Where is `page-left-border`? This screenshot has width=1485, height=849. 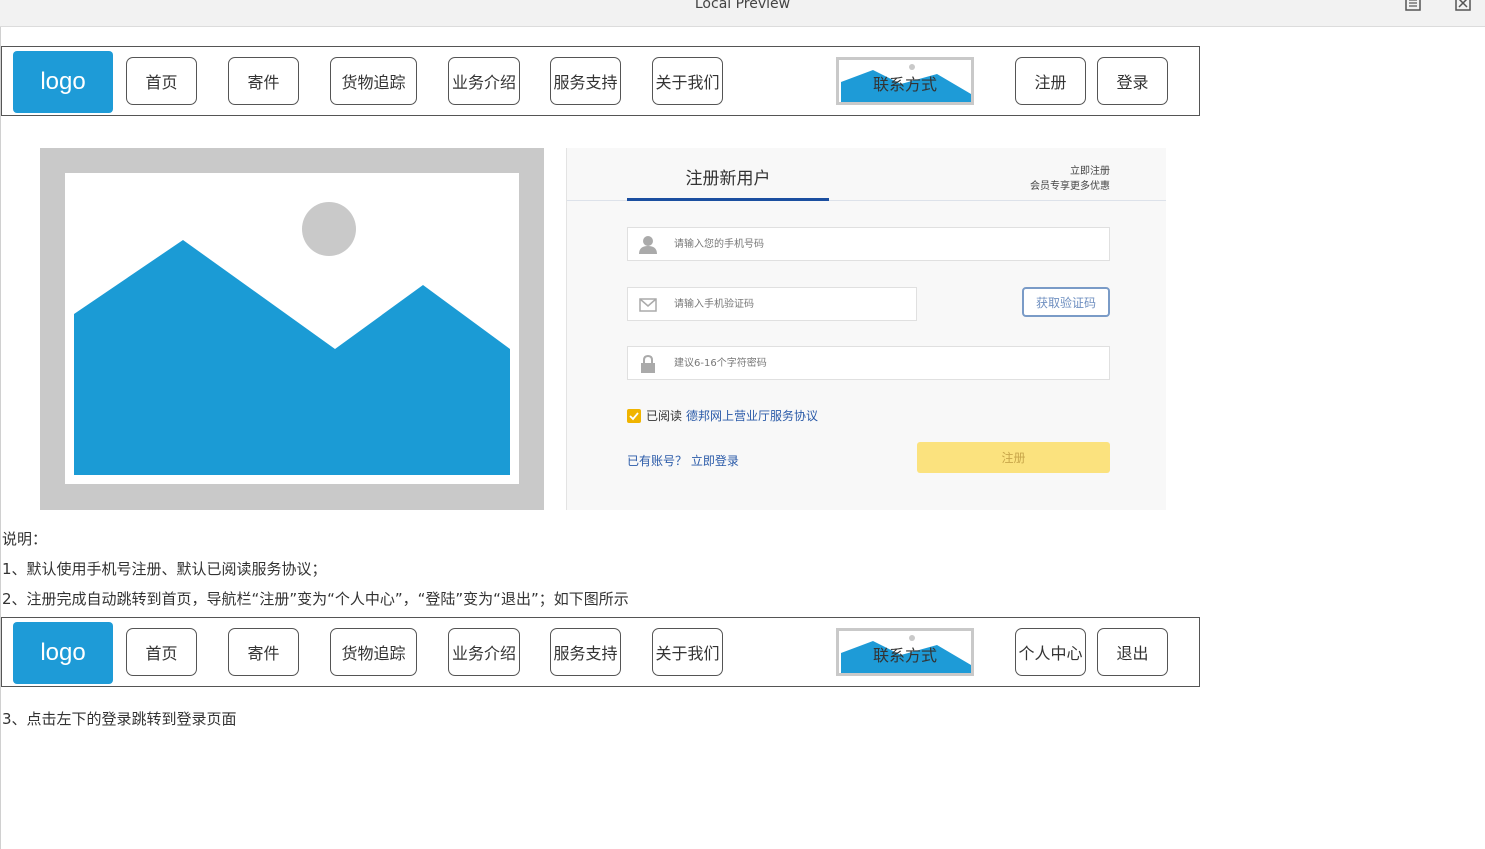 page-left-border is located at coordinates (0, 438).